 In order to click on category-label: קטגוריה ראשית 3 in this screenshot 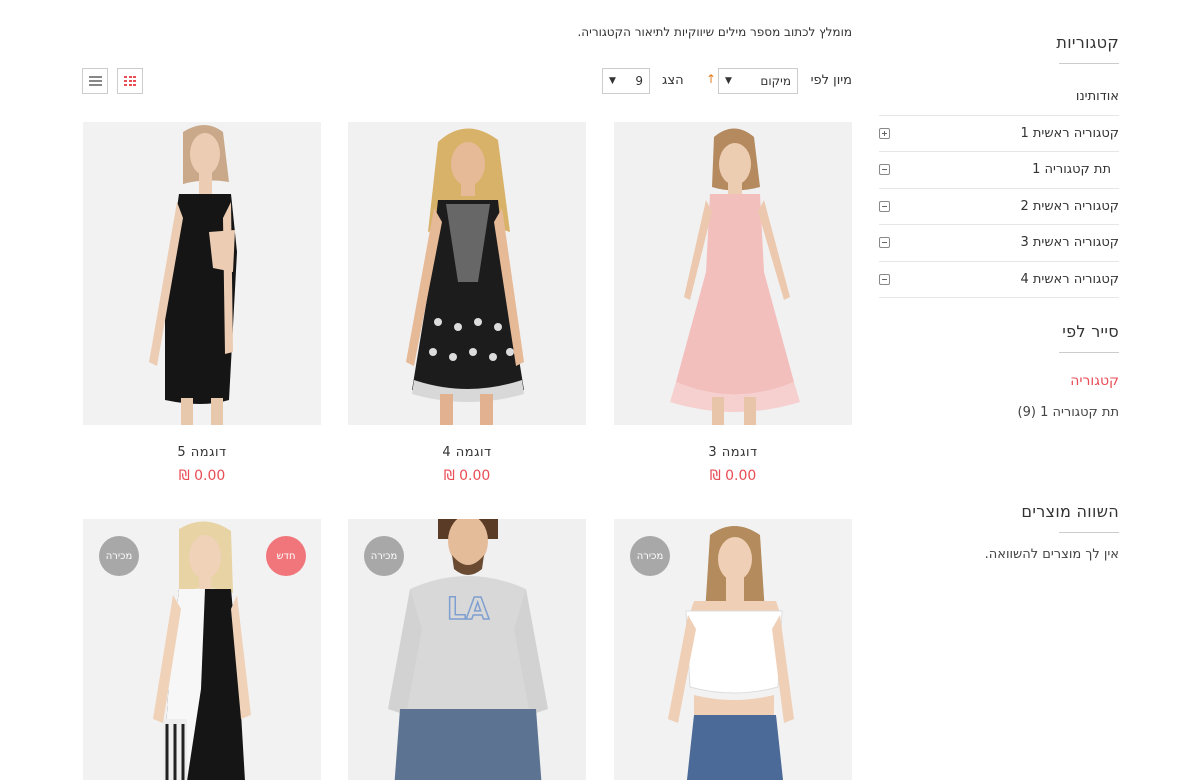, I will do `click(1069, 243)`.